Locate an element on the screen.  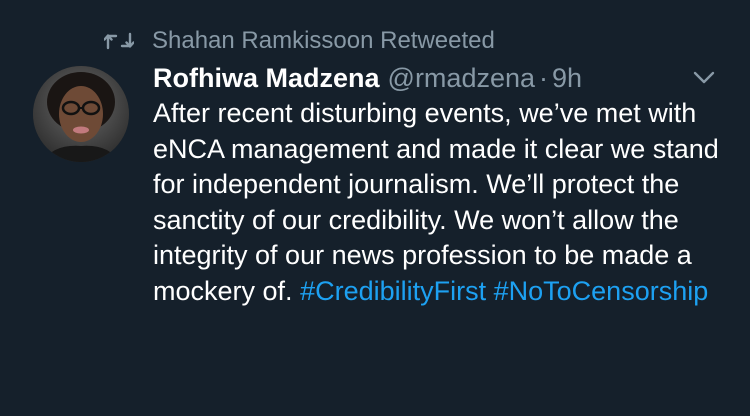
retweet-context: Shahan Ramkissoon Retweeted is located at coordinates (299, 41).